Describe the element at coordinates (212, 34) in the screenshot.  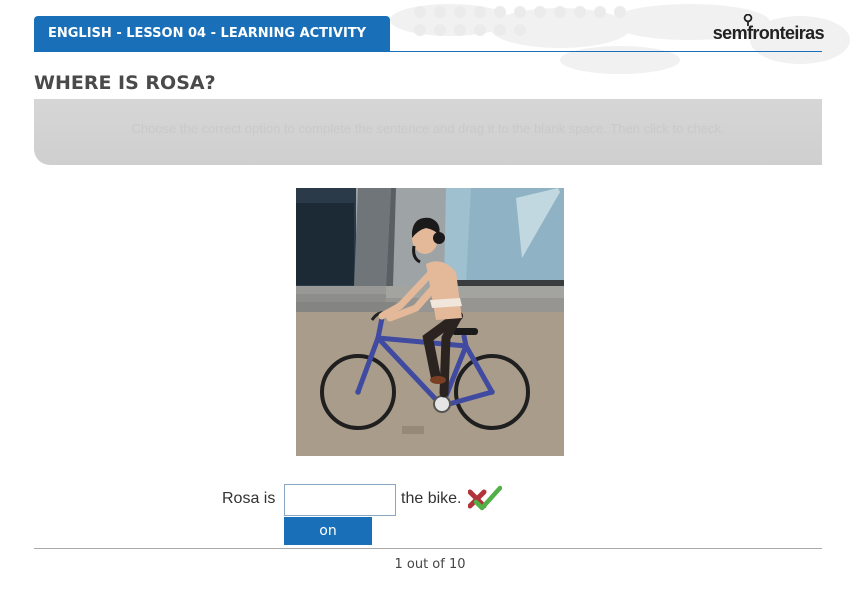
I see `lesson-title-tab: ENGLISH - LESSON 04 - LEARNING ACTIVITY` at that location.